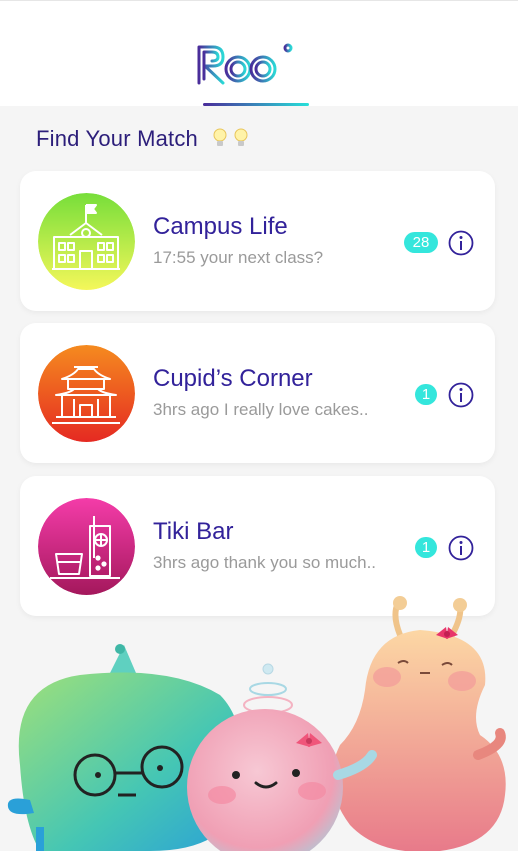 The height and width of the screenshot is (851, 518). What do you see at coordinates (419, 723) in the screenshot?
I see `peach-peanut-mascot` at bounding box center [419, 723].